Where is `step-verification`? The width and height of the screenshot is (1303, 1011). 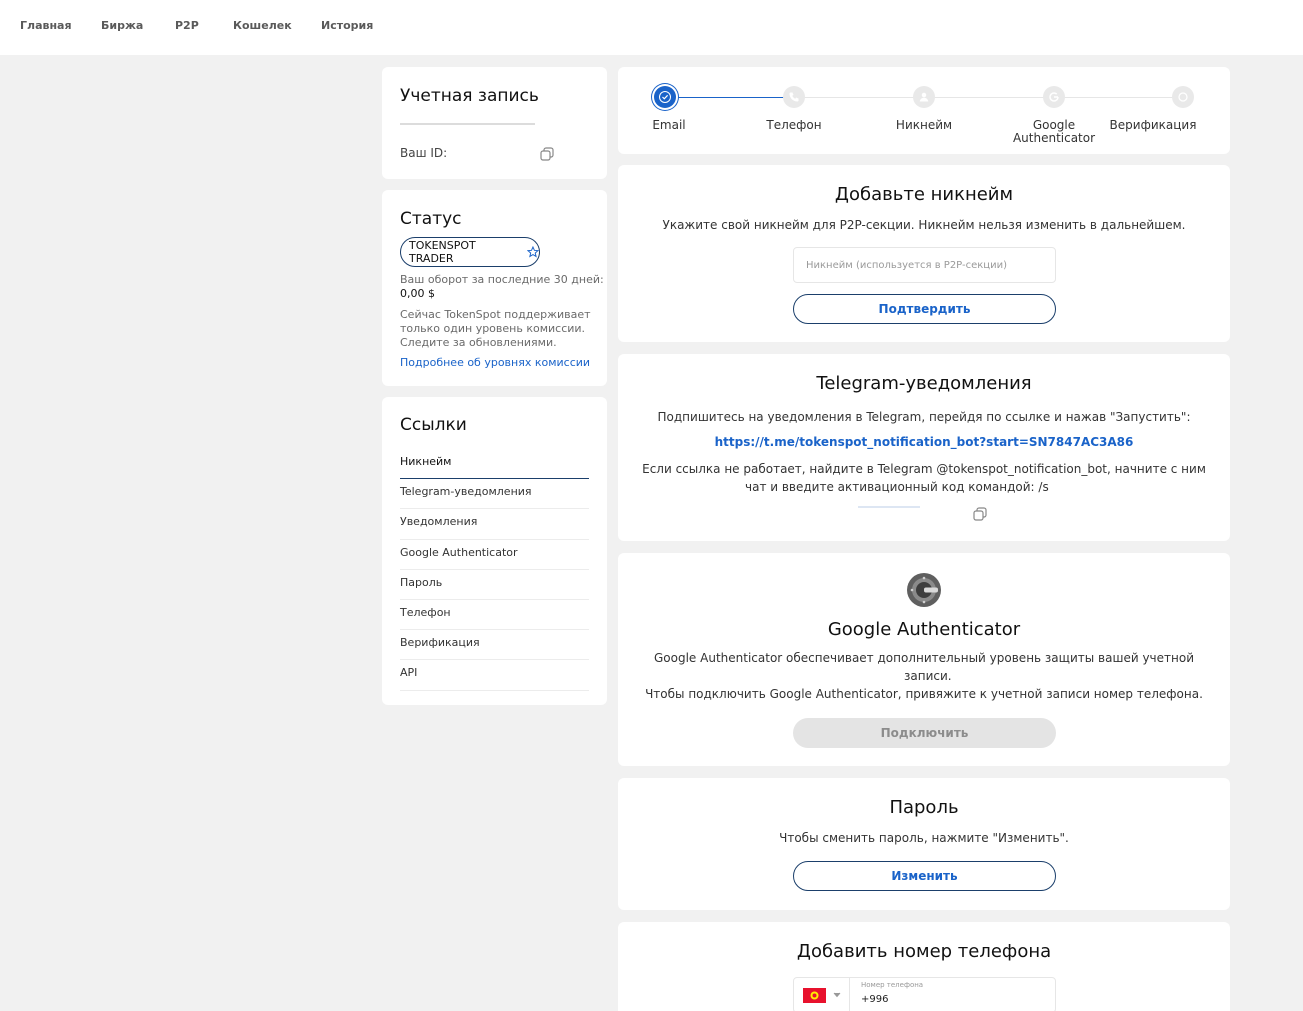
step-verification is located at coordinates (1183, 97).